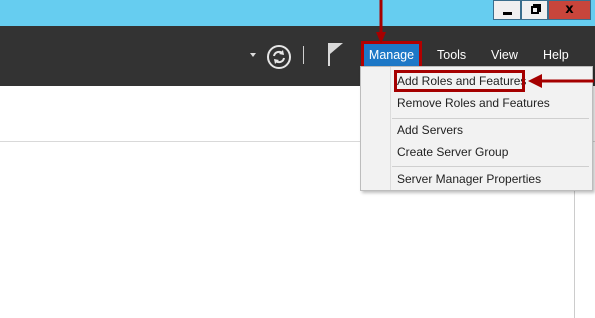 The height and width of the screenshot is (318, 595). I want to click on menu-item-server-manager-properties: Server Manager Properties, so click(469, 179).